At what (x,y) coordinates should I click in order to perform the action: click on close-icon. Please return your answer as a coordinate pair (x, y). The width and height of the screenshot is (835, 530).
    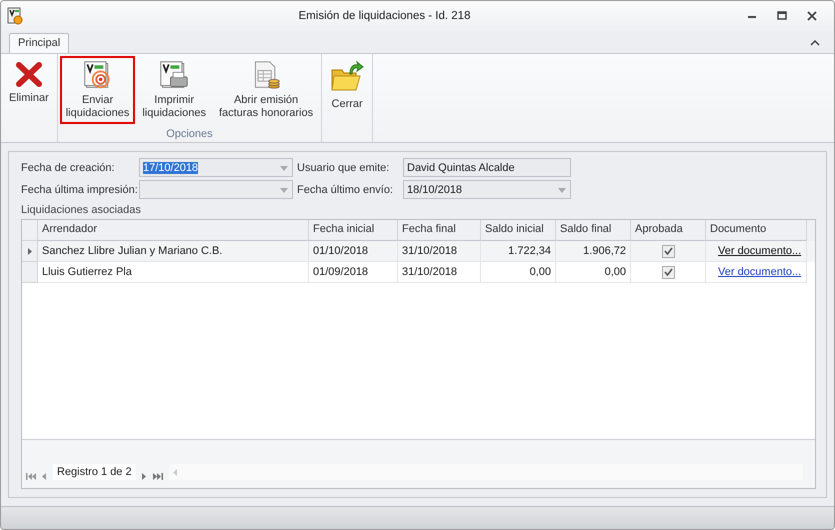
    Looking at the image, I should click on (812, 16).